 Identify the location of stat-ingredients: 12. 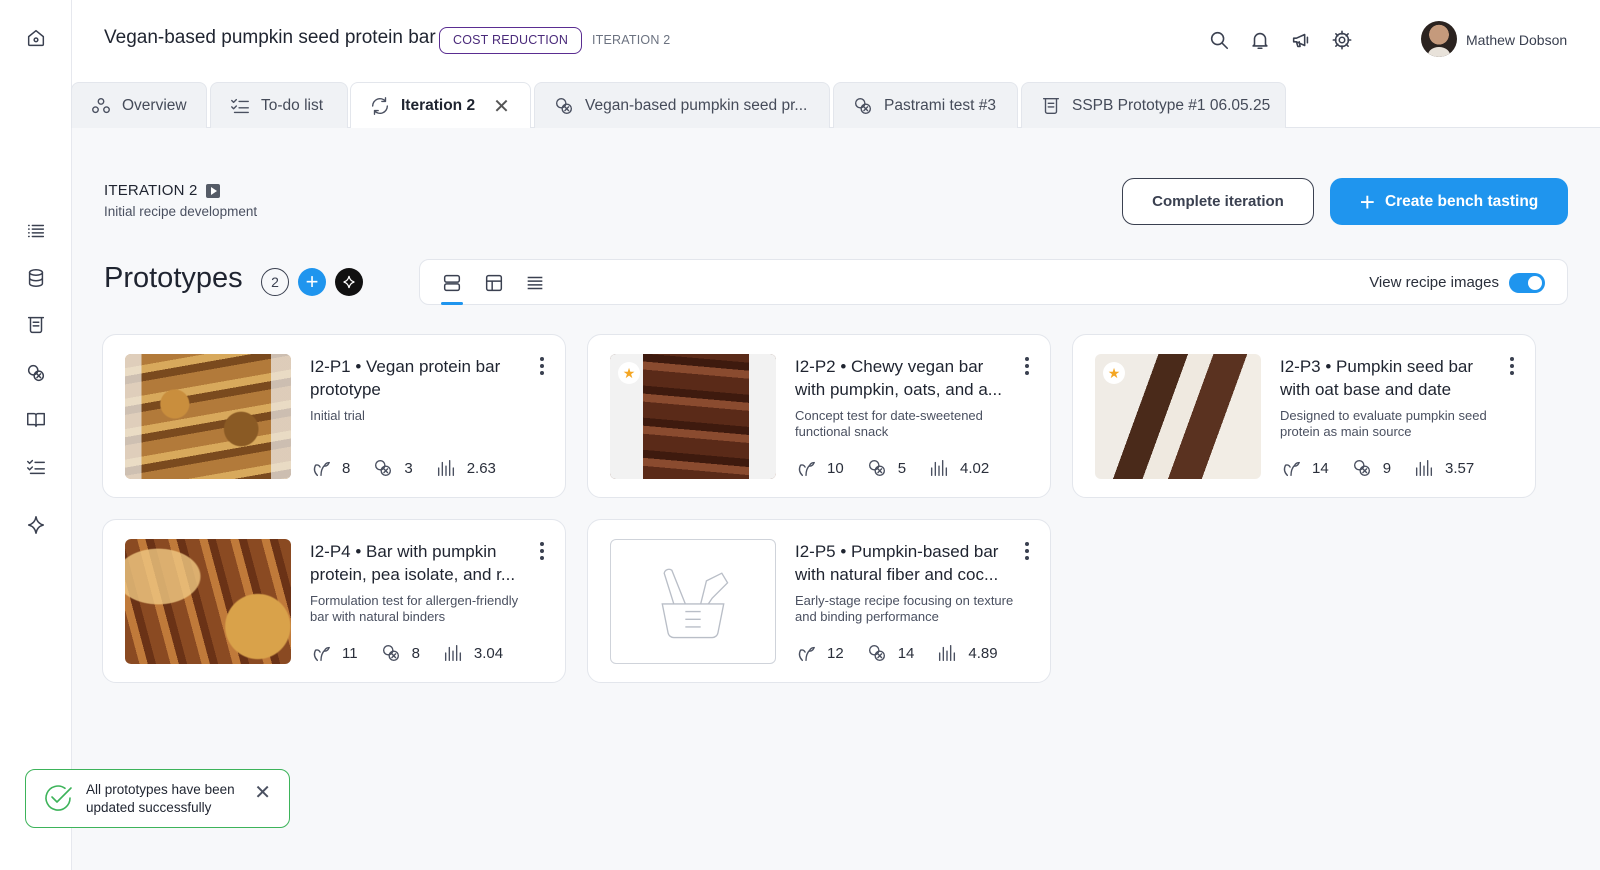
(835, 653).